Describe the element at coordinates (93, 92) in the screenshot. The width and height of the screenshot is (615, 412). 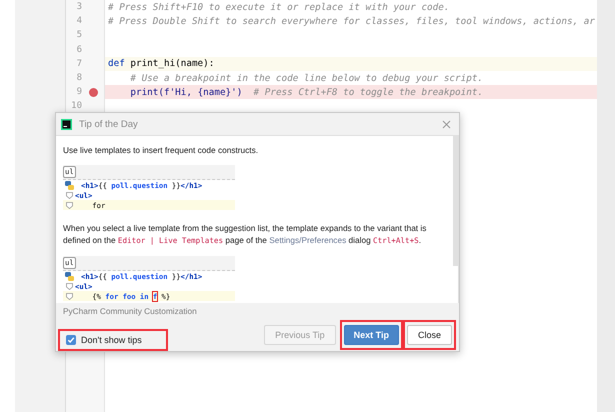
I see `breakpoint-icon` at that location.